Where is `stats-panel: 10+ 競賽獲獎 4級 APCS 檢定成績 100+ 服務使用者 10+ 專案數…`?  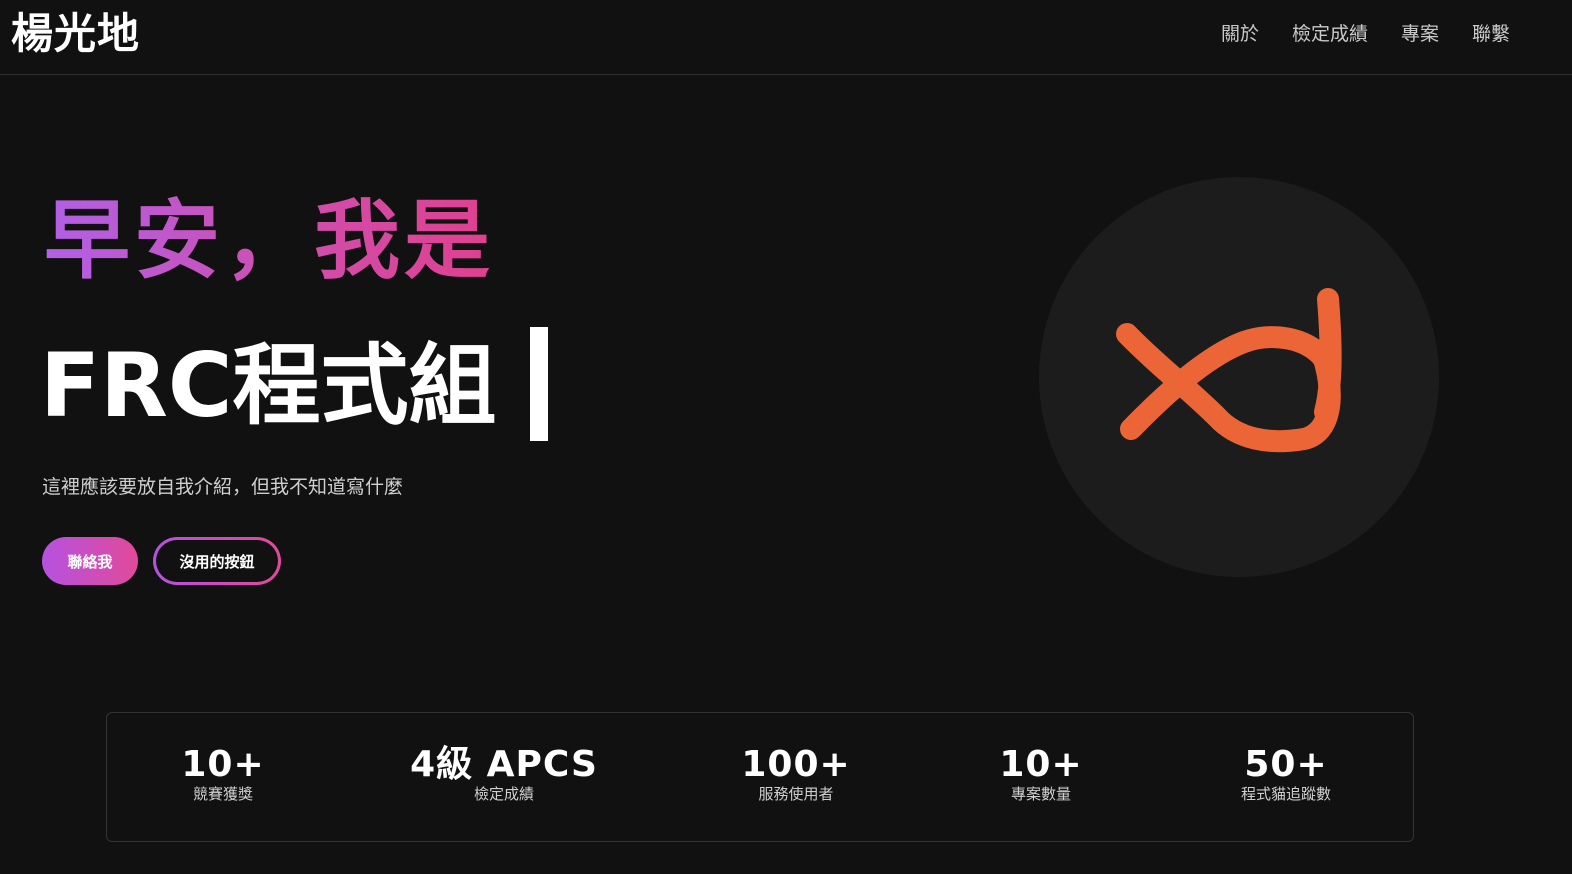 stats-panel: 10+ 競賽獲獎 4級 APCS 檢定成績 100+ 服務使用者 10+ 專案數… is located at coordinates (760, 777).